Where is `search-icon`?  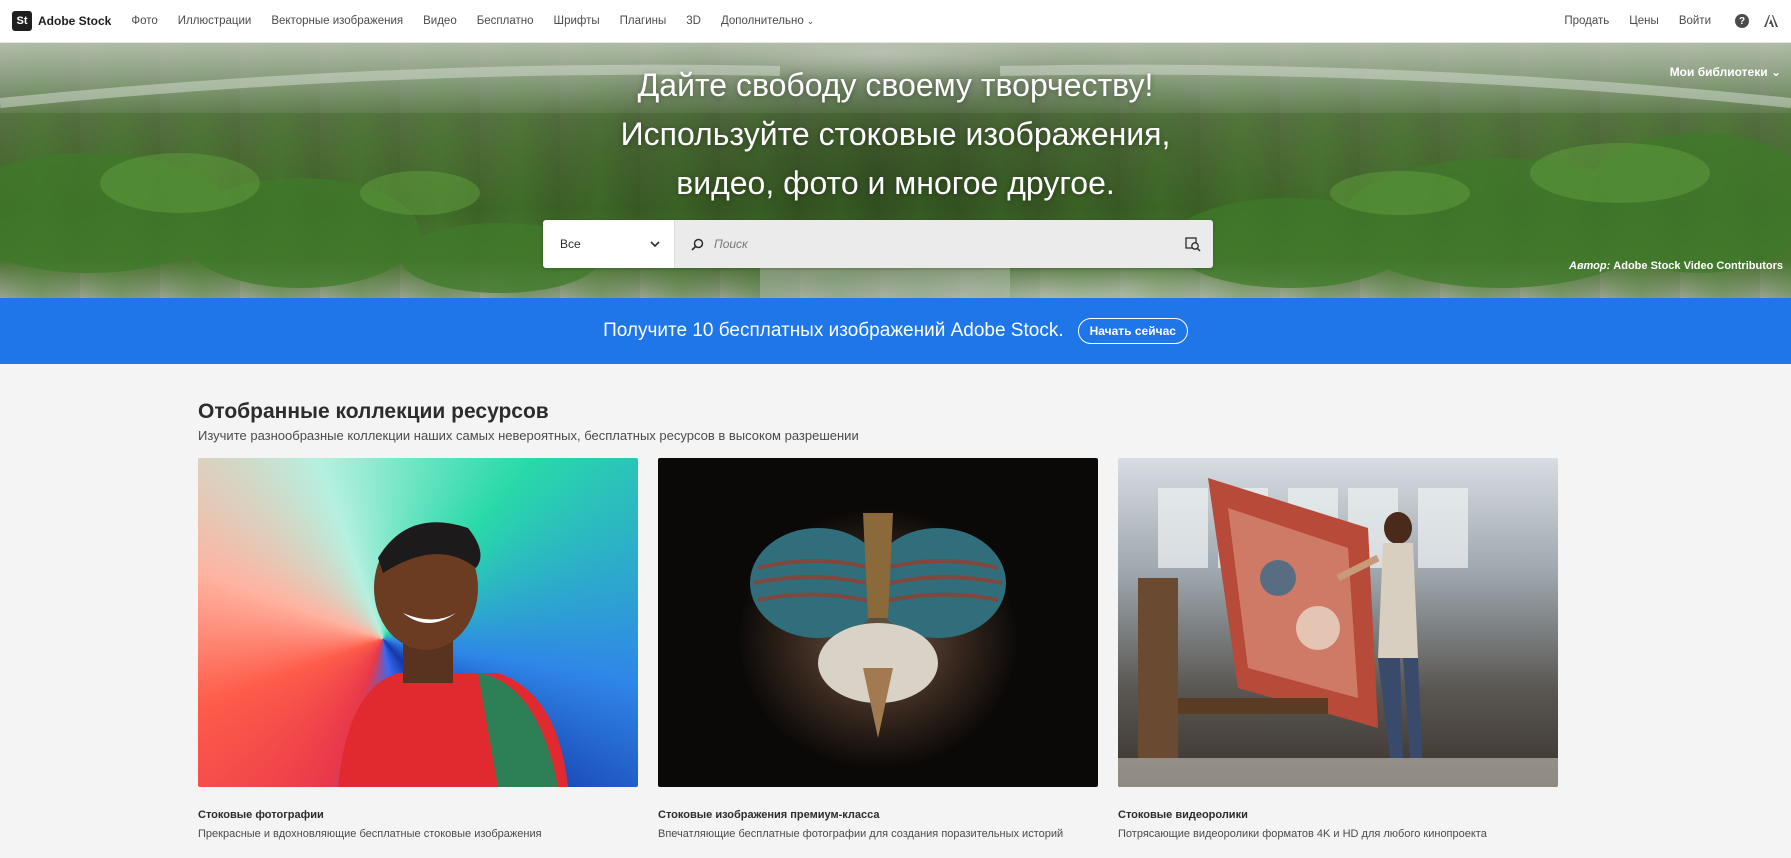 search-icon is located at coordinates (697, 244).